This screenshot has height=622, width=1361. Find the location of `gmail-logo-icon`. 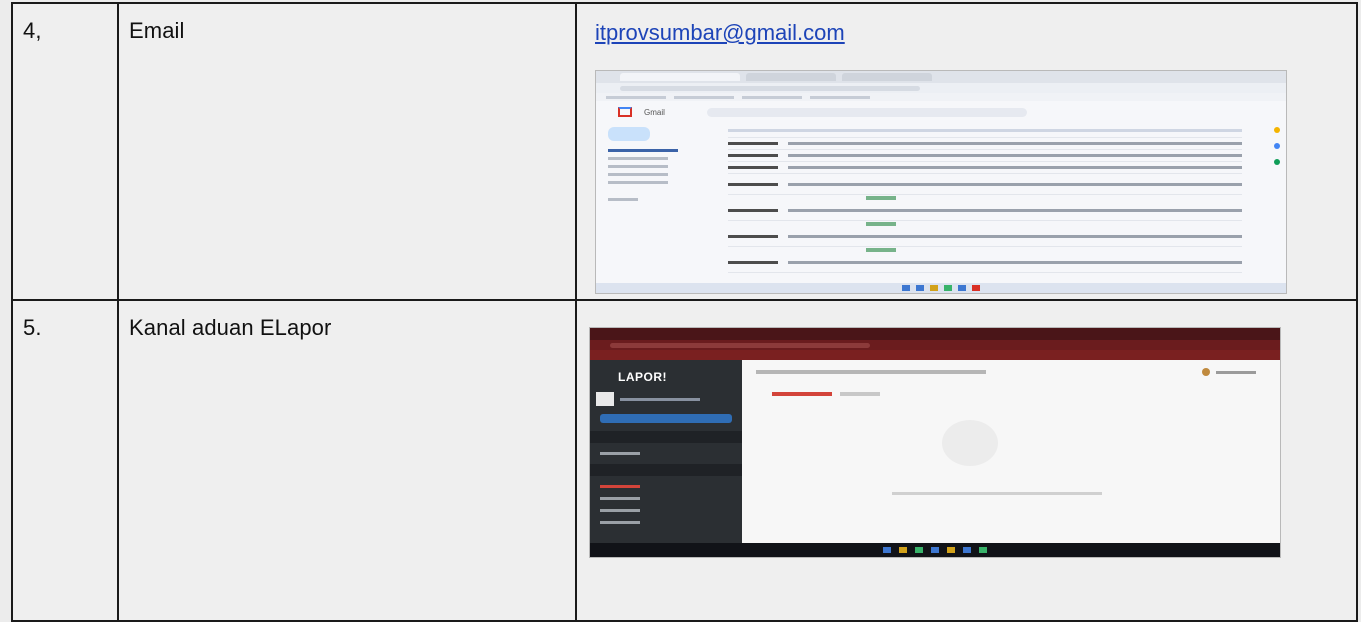

gmail-logo-icon is located at coordinates (625, 112).